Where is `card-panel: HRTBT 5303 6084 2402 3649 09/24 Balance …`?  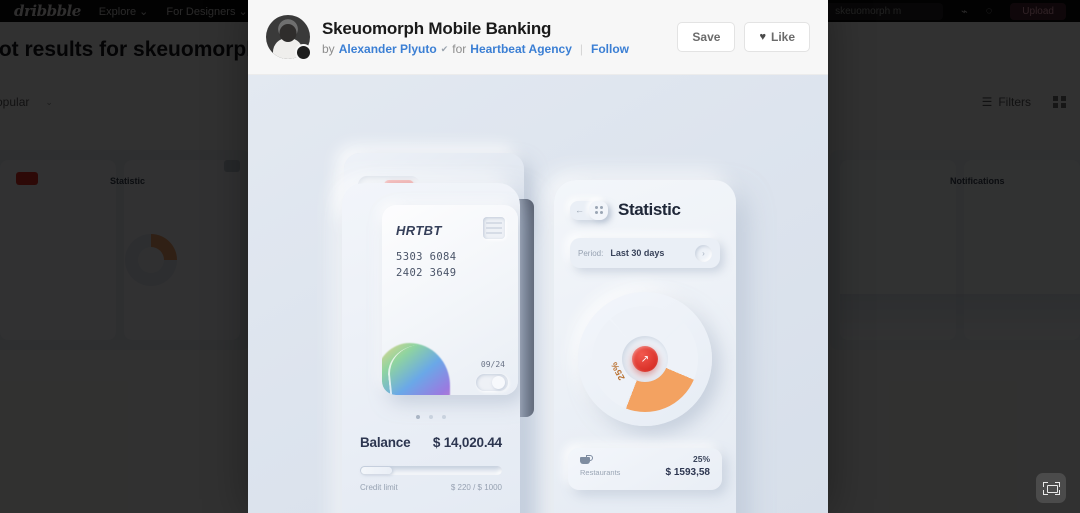
card-panel: HRTBT 5303 6084 2402 3649 09/24 Balance … is located at coordinates (431, 348).